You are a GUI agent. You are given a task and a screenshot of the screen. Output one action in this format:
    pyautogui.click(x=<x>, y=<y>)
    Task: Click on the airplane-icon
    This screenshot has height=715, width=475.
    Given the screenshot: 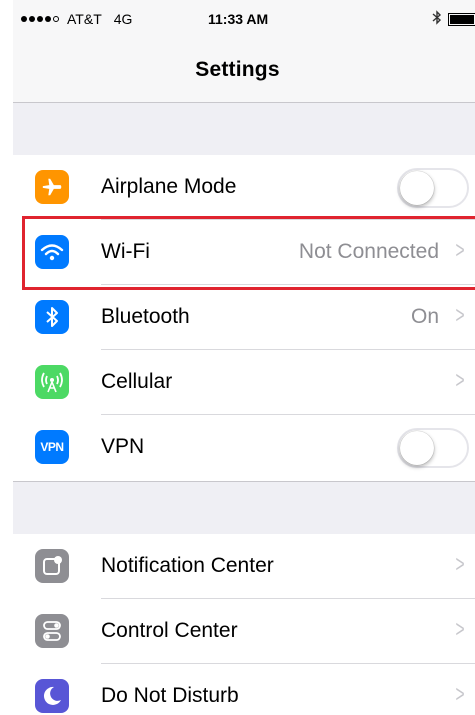 What is the action you would take?
    pyautogui.click(x=52, y=187)
    